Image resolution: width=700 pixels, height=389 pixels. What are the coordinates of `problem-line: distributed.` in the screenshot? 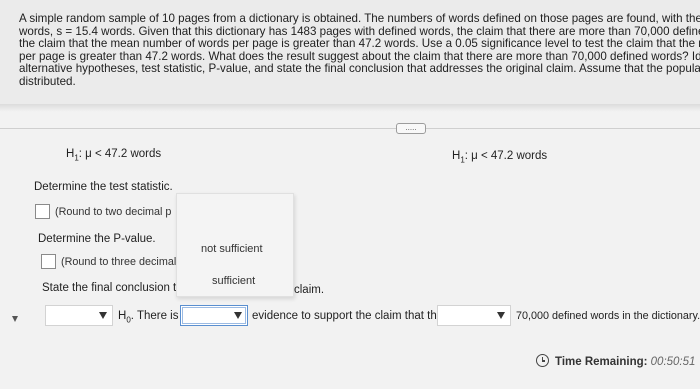 It's located at (47, 81).